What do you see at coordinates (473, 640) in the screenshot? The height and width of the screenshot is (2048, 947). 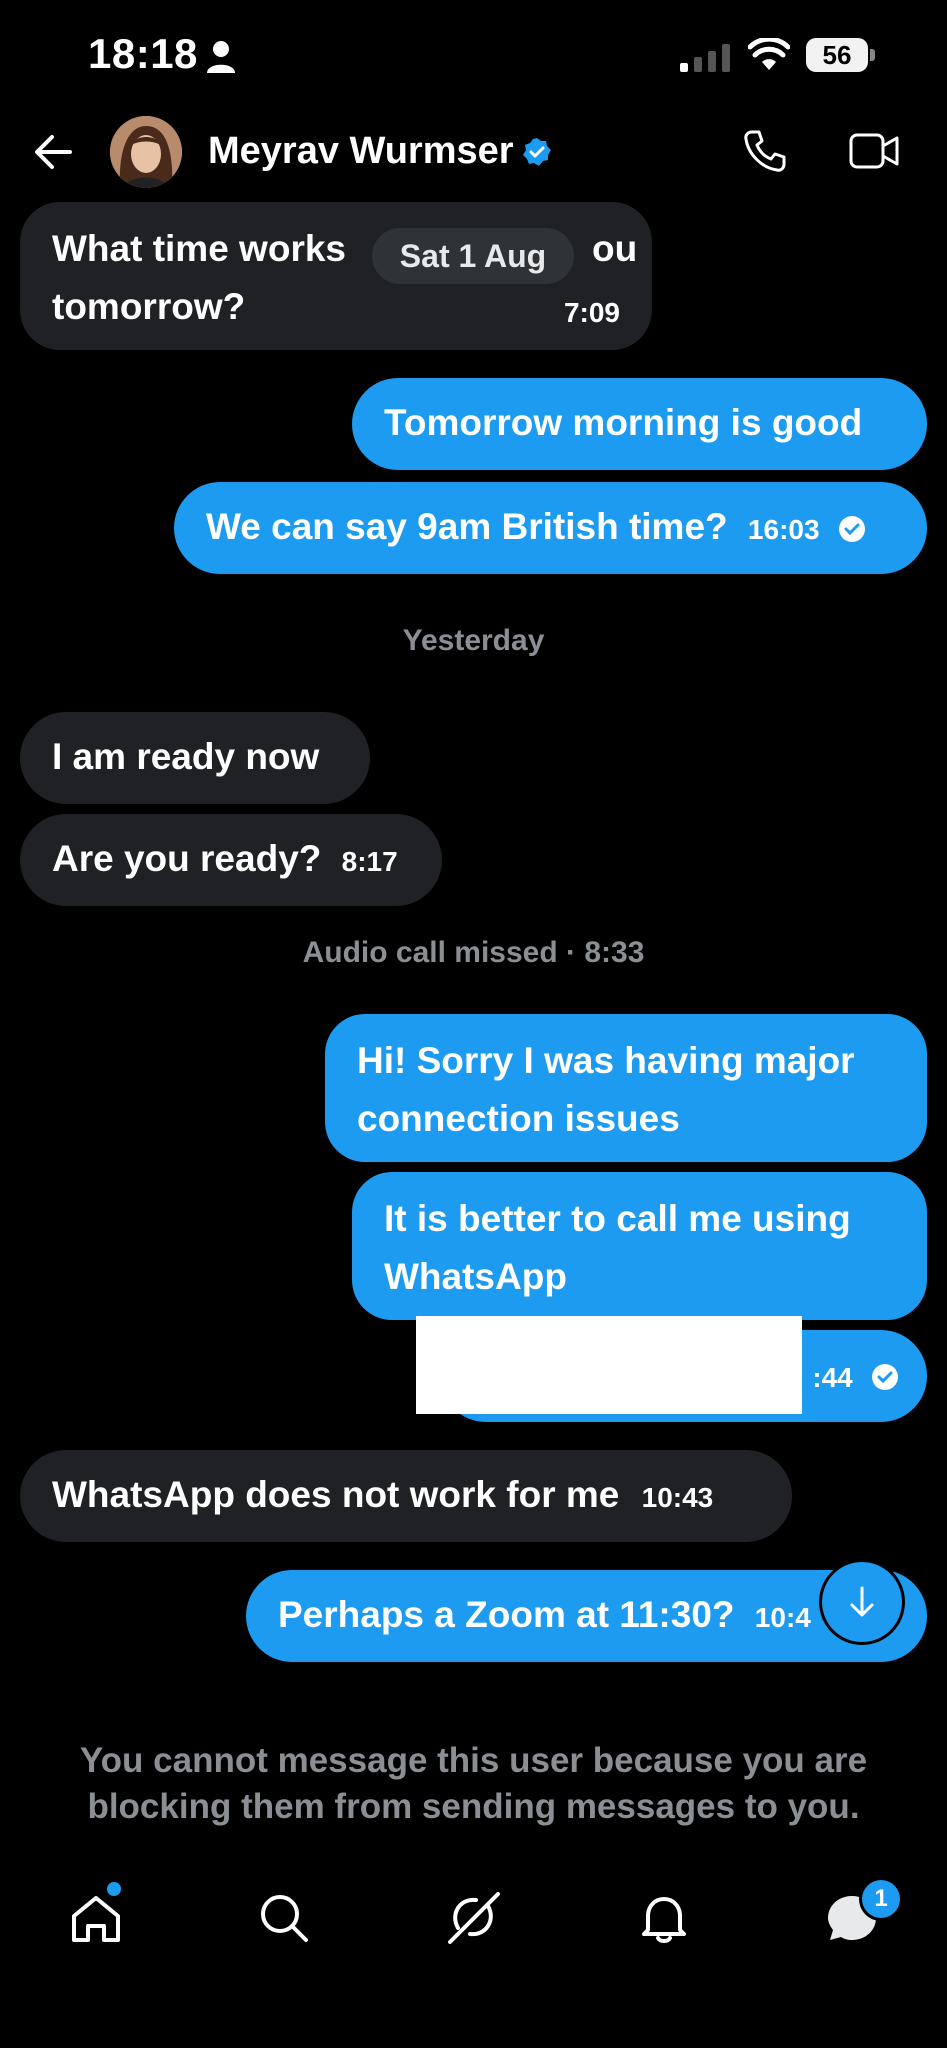 I see `date-divider: Yesterday` at bounding box center [473, 640].